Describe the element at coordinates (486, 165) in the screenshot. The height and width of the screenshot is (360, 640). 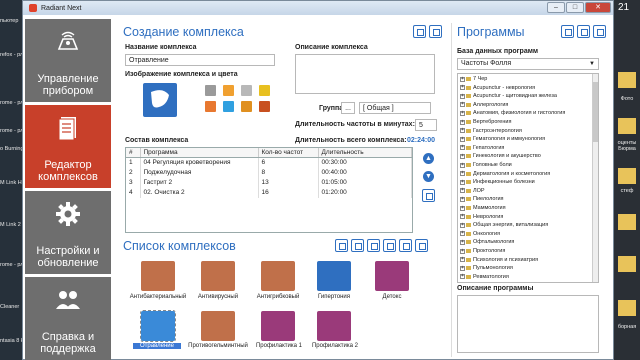
I see `tree-item: + Головные боли` at that location.